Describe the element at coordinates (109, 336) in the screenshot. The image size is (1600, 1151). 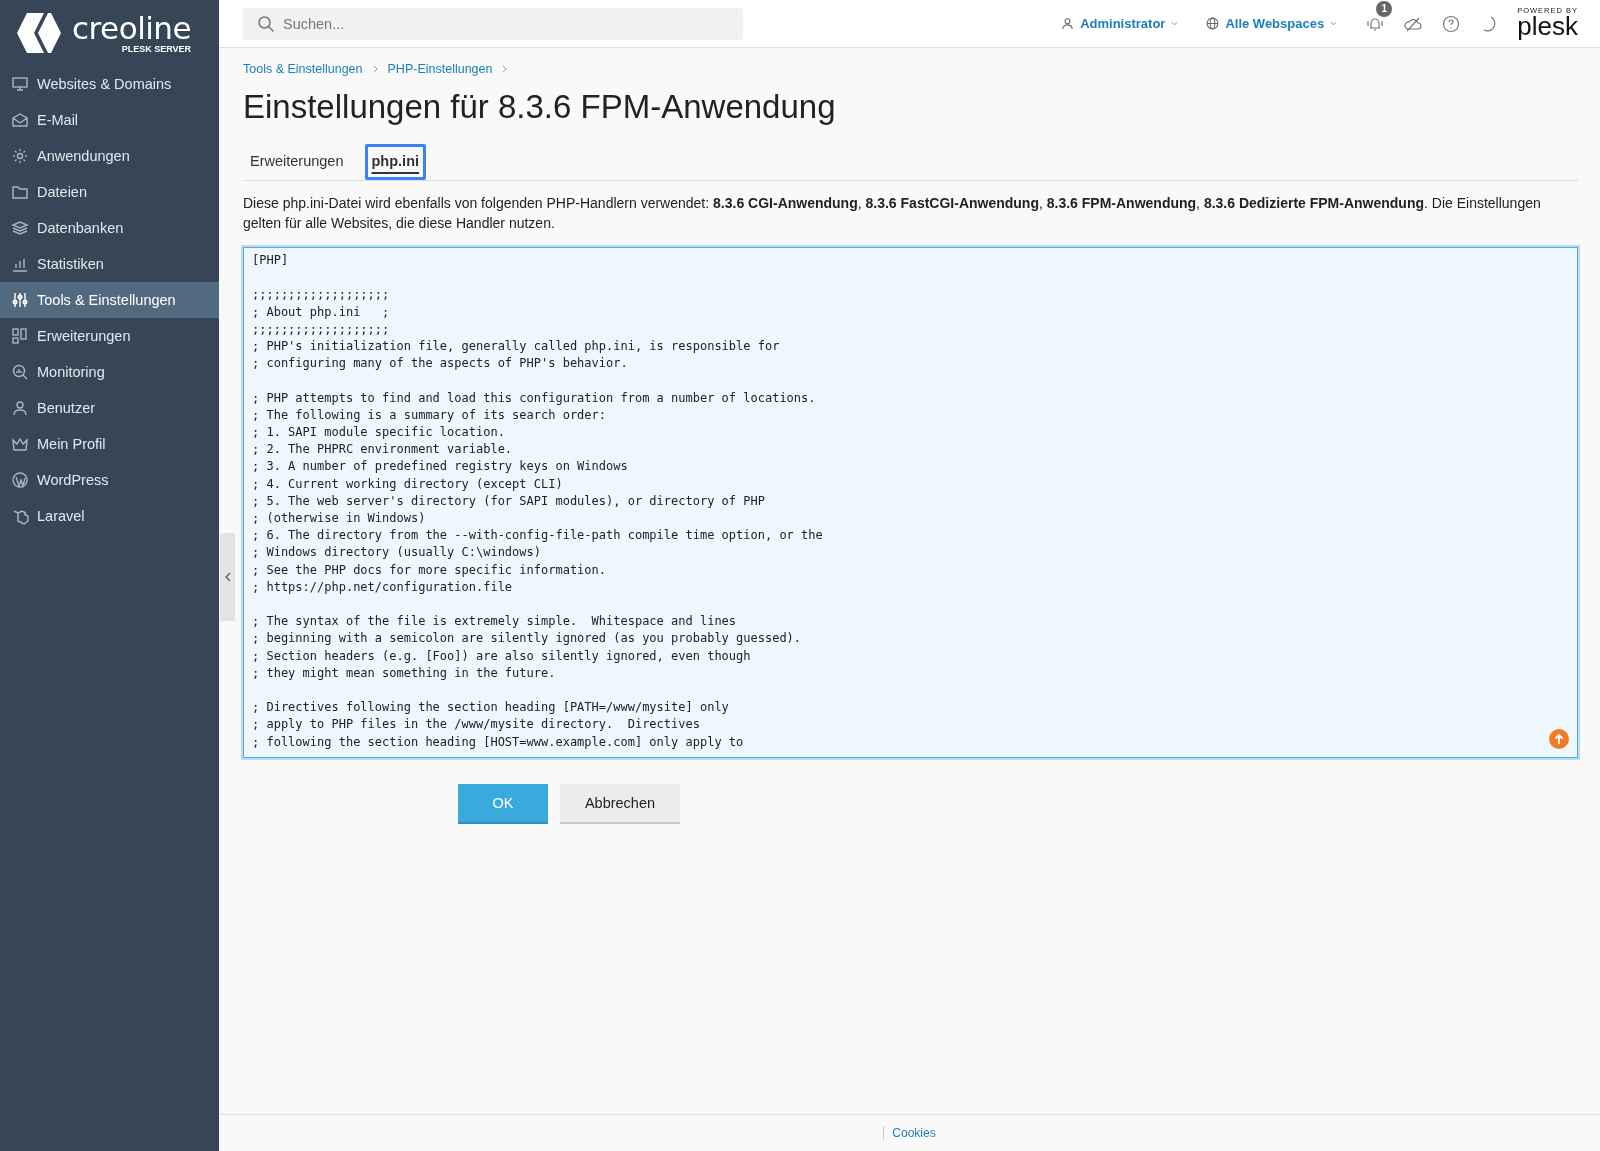
I see `sidebar-item: Erweiterungen` at that location.